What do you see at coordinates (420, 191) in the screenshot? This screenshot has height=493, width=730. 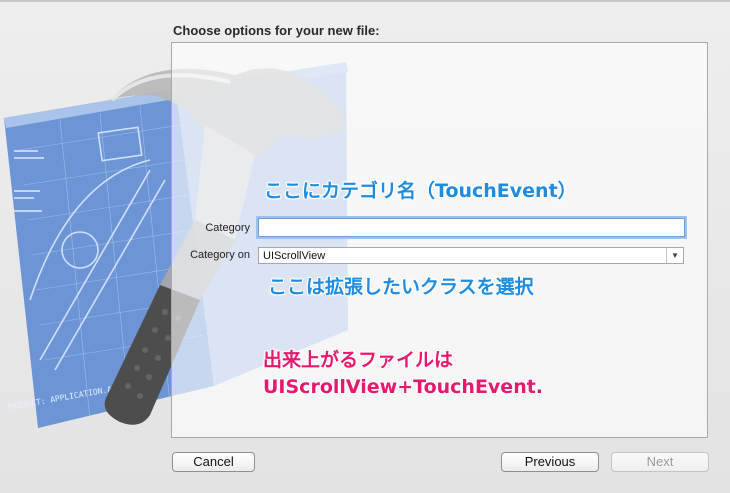 I see `category-hint-annotation: ここにカテゴリ名（TouchEvent）` at bounding box center [420, 191].